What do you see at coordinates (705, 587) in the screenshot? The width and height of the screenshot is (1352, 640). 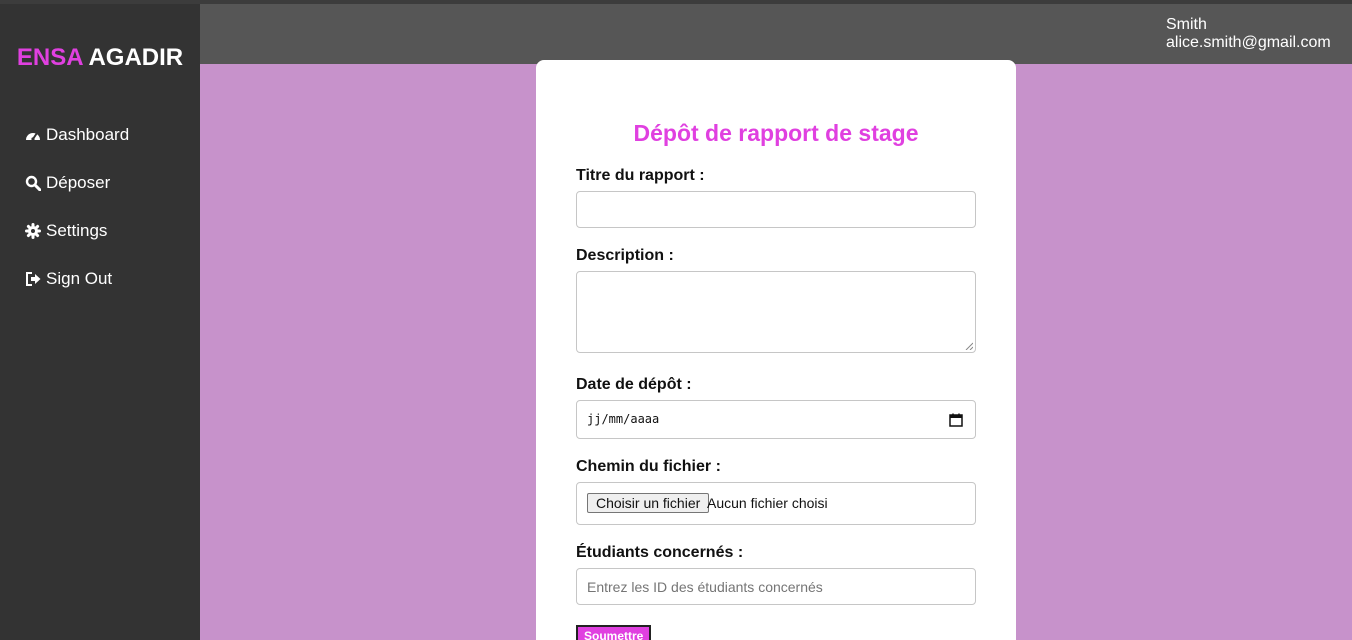 I see `students-placeholder: Entrez les ID des étudiants concernés` at bounding box center [705, 587].